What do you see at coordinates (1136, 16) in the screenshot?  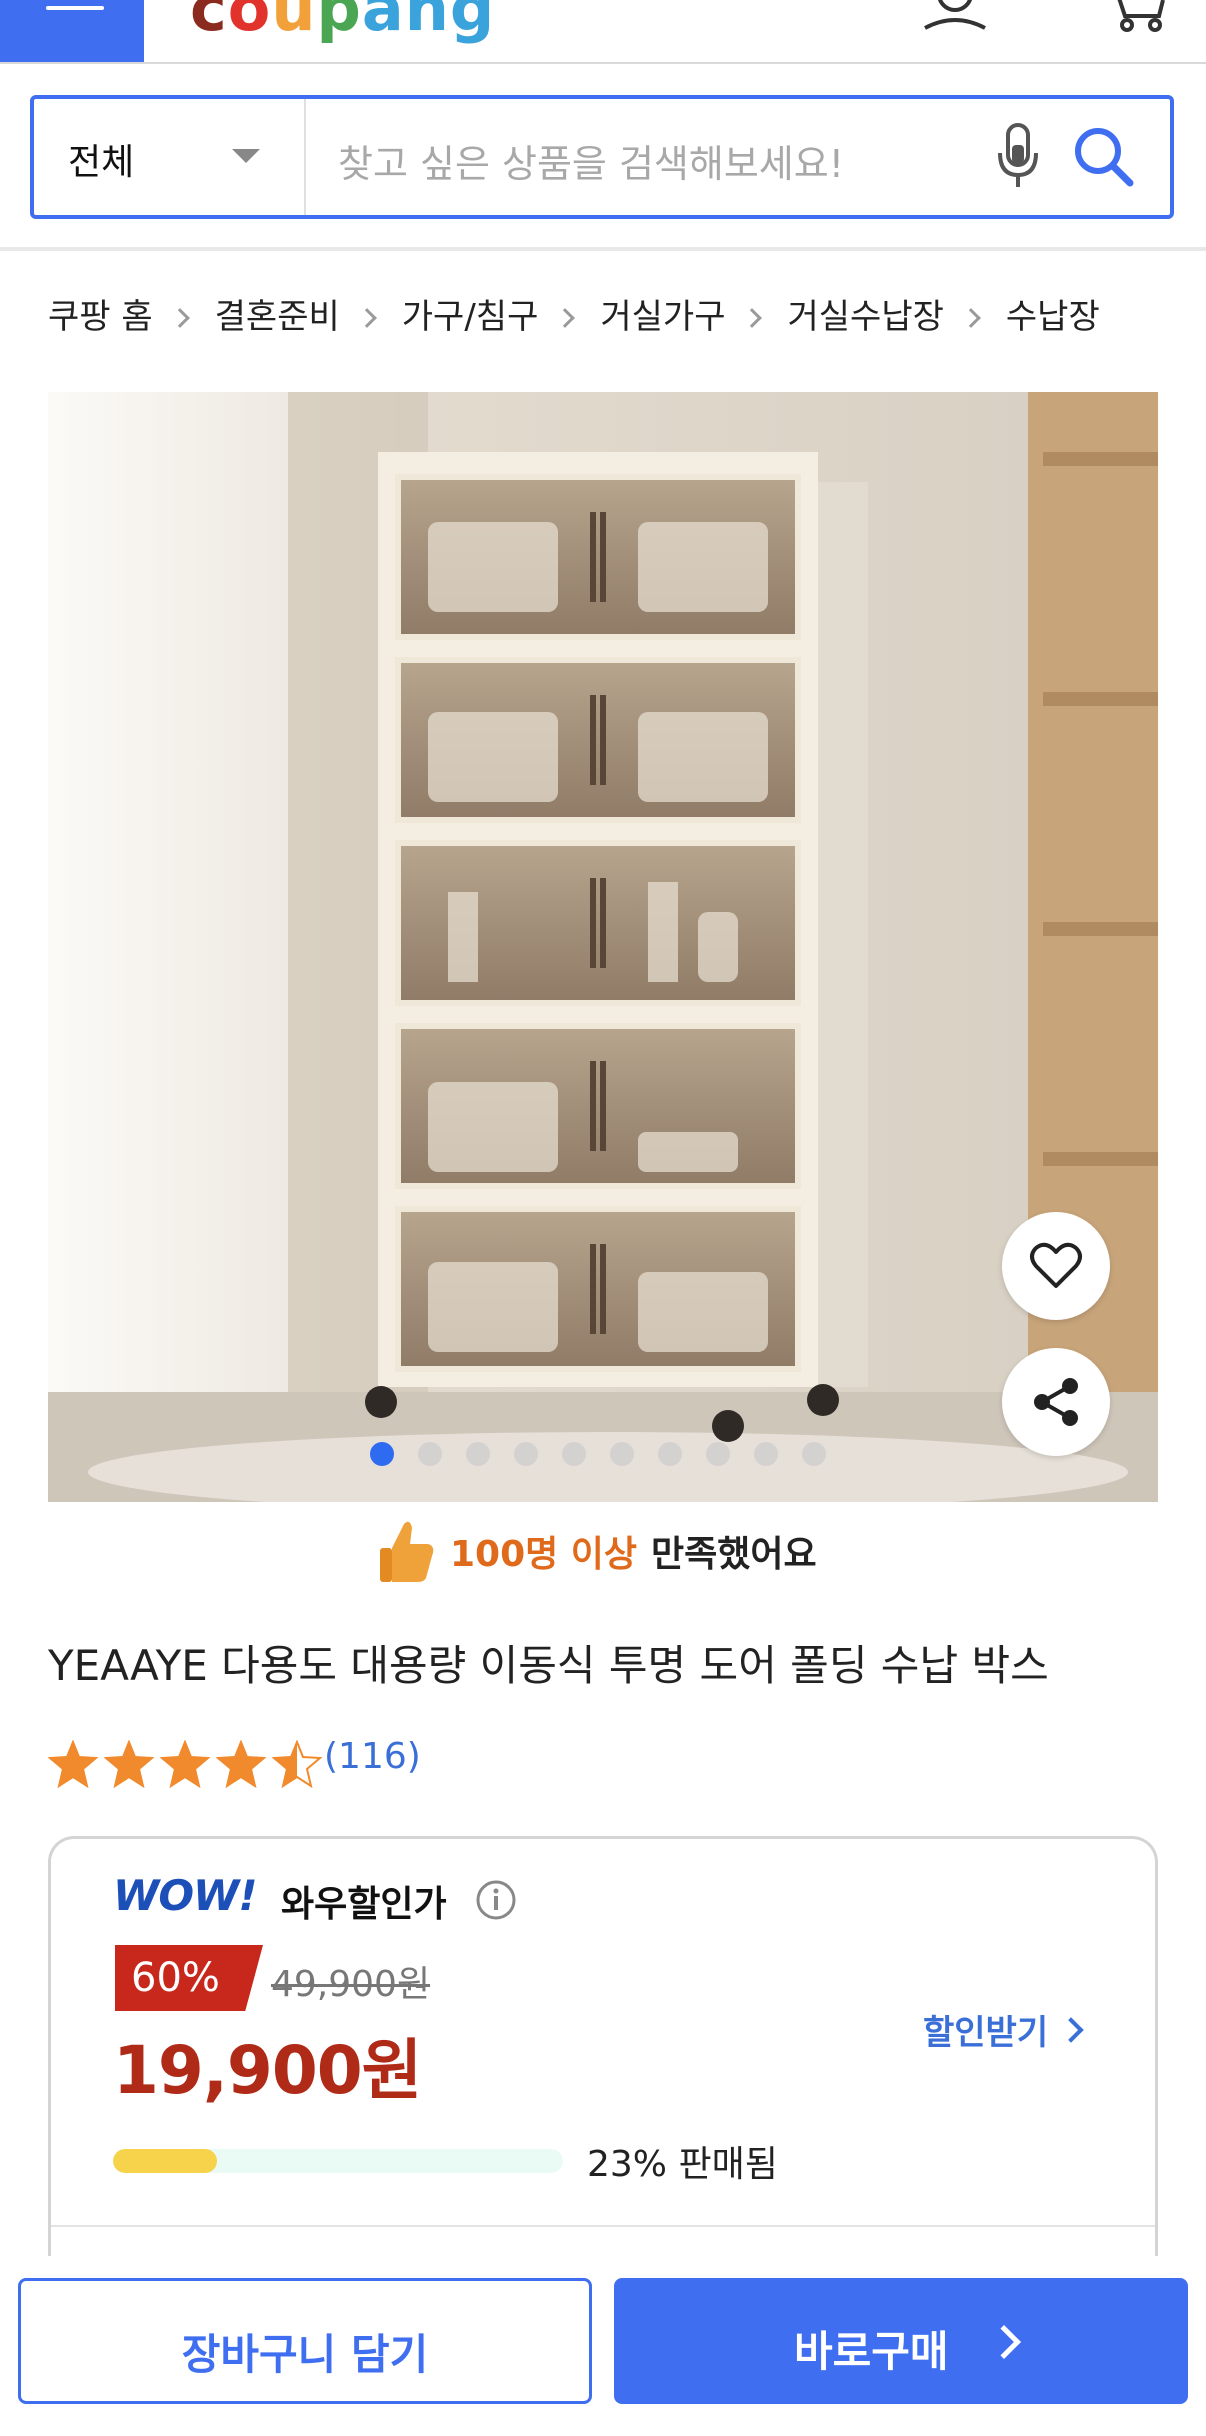 I see `cart-icon` at bounding box center [1136, 16].